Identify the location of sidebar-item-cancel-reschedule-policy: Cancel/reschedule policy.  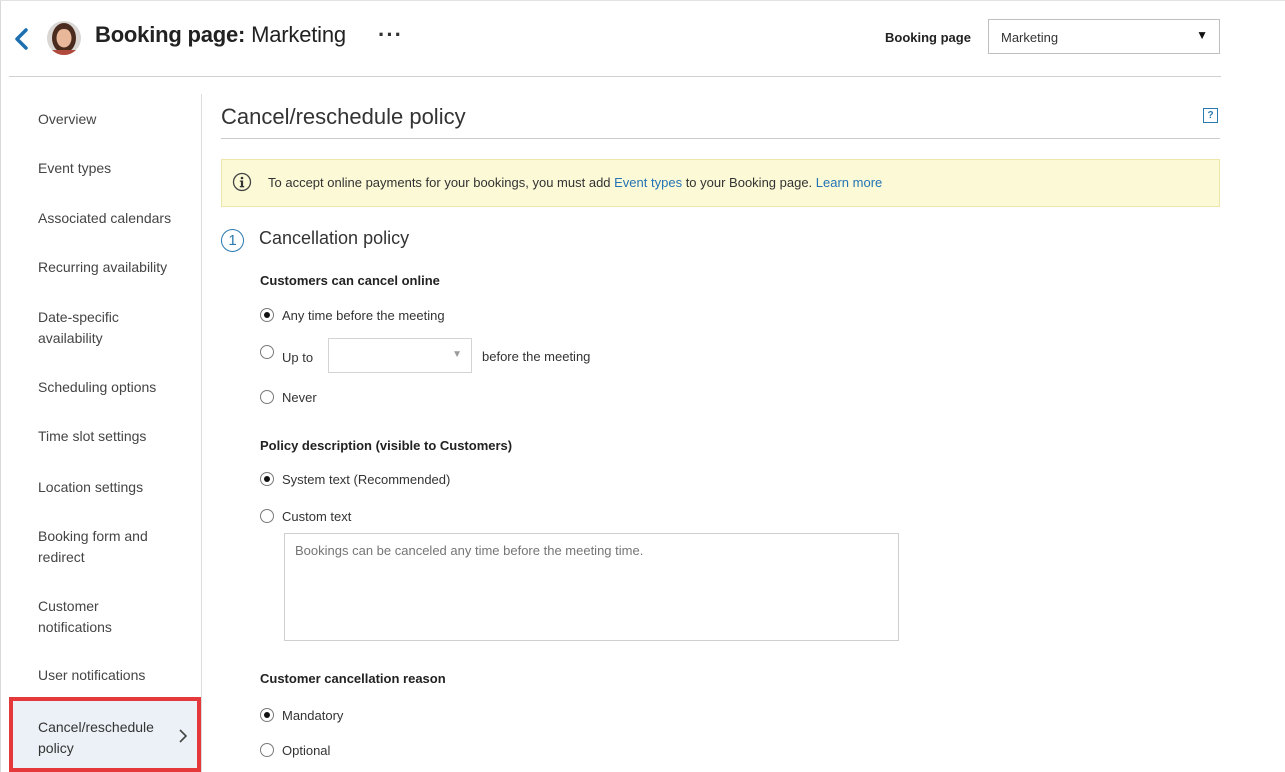
(105, 734).